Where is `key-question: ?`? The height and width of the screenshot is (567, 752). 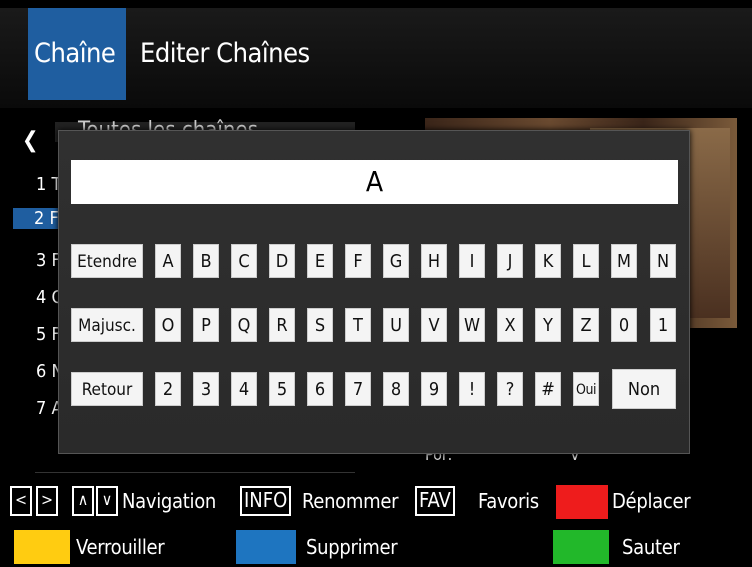 key-question: ? is located at coordinates (510, 389).